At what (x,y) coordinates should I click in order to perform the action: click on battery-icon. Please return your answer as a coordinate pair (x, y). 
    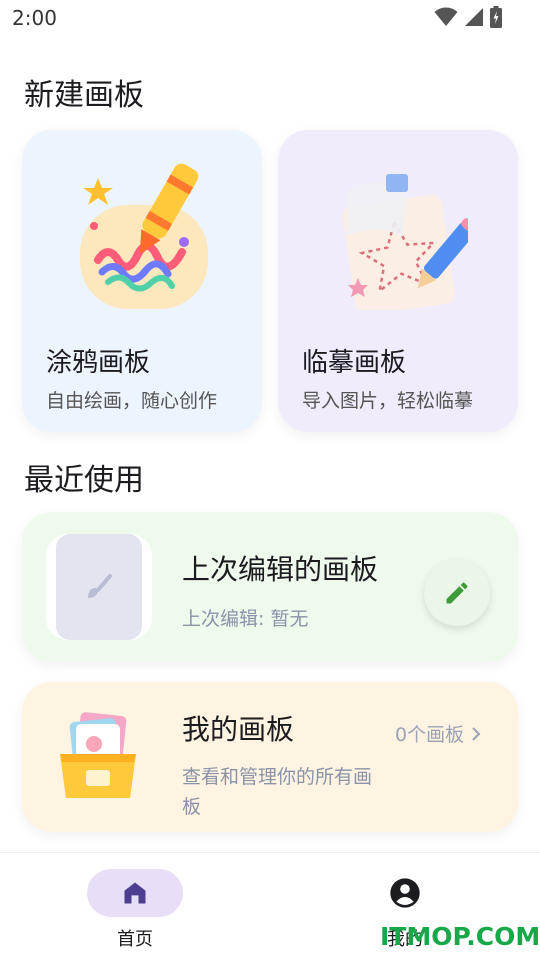
    Looking at the image, I should click on (496, 17).